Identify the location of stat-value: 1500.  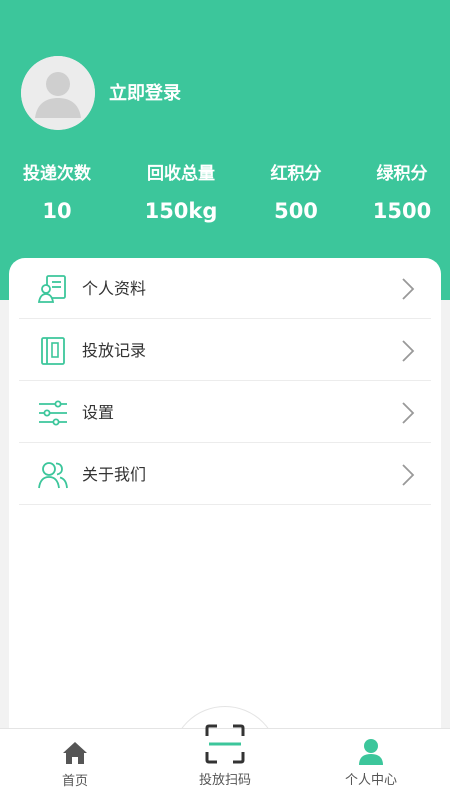
(402, 211).